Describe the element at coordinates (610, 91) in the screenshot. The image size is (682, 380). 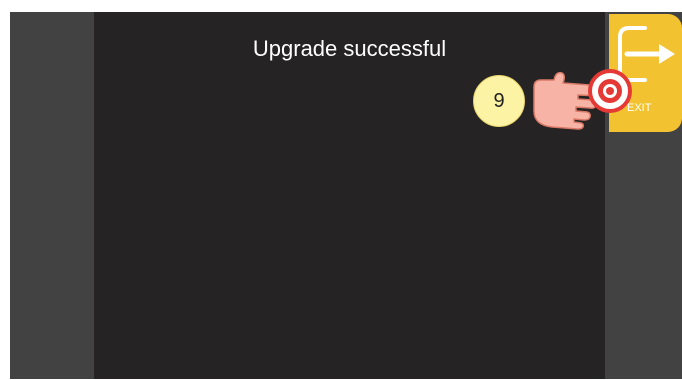
I see `tap-target-icon` at that location.